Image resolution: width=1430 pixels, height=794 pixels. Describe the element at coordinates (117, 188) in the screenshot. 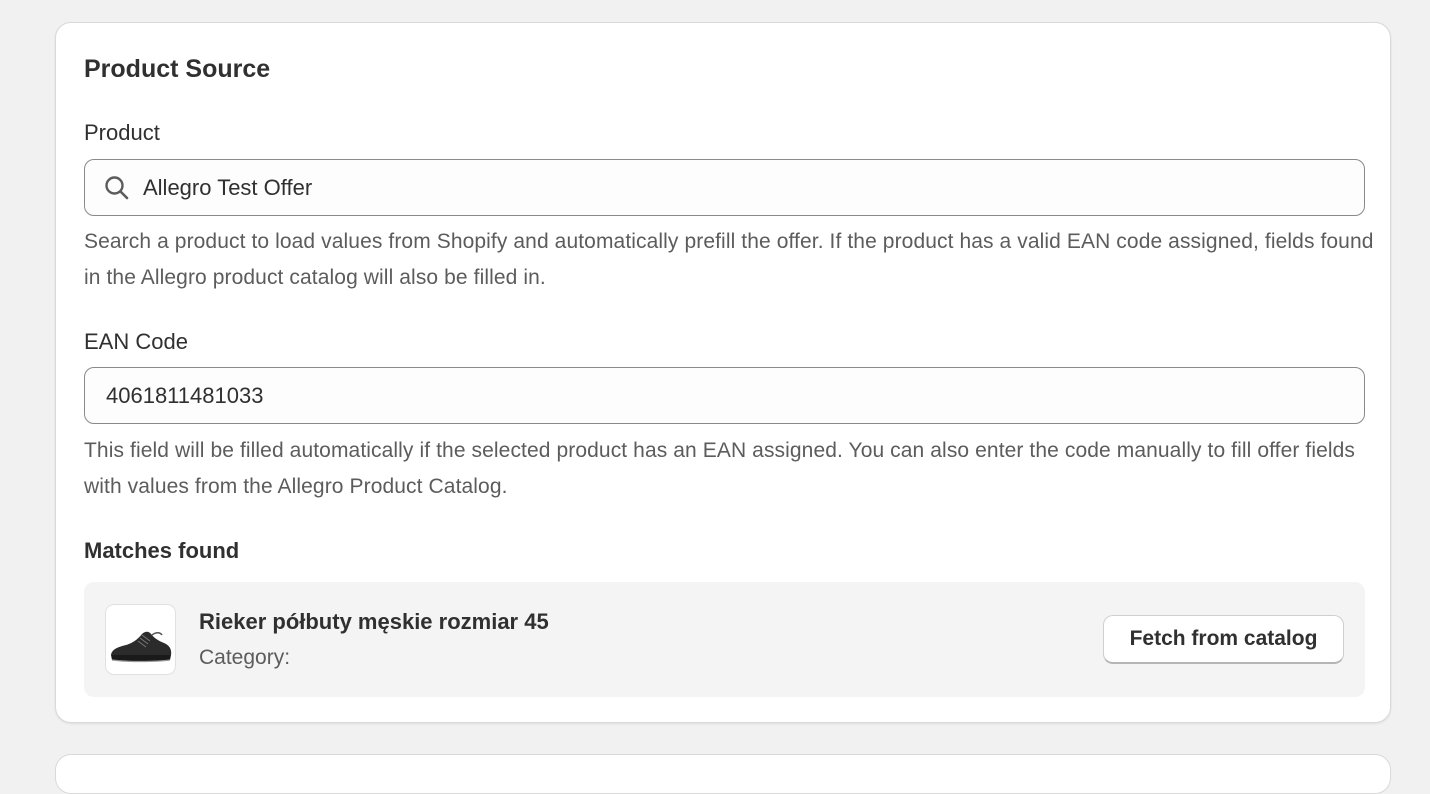

I see `search-icon` at that location.